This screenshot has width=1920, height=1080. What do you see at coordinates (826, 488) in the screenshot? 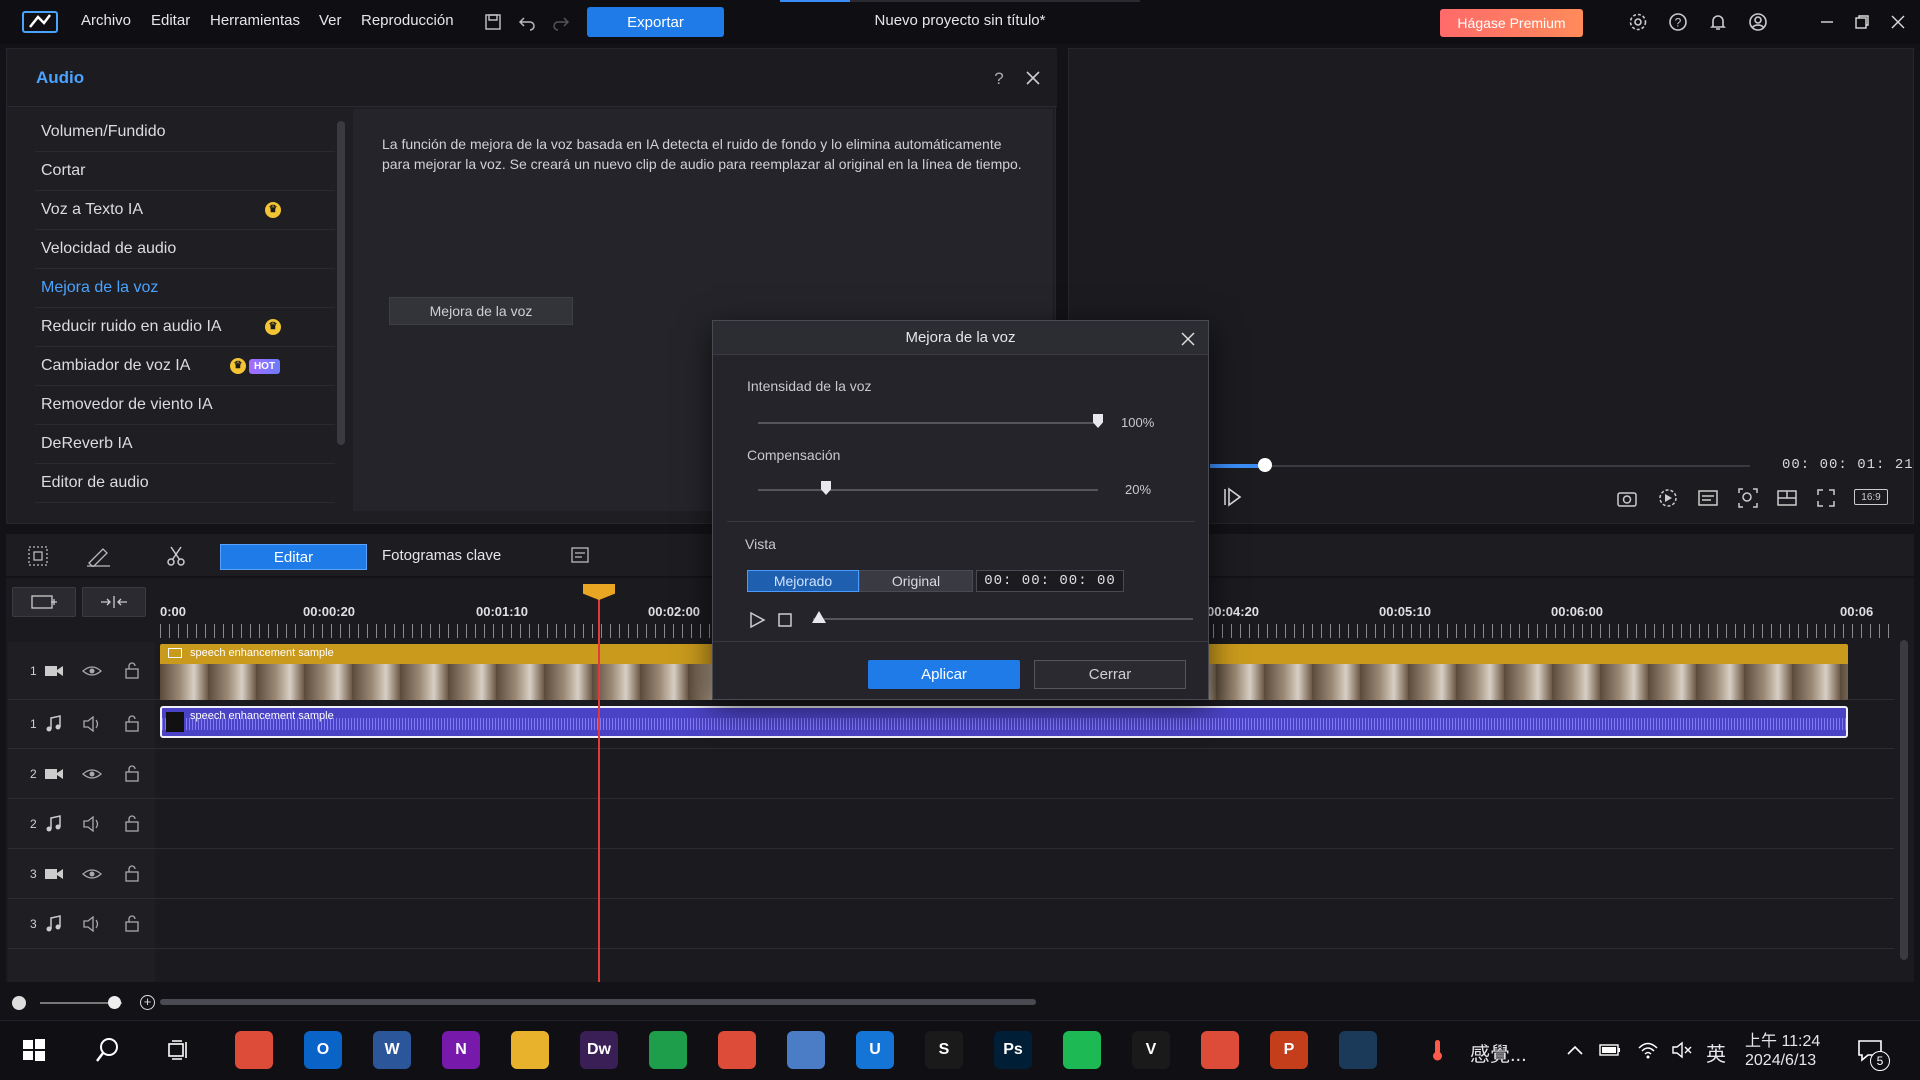
I see `compensation-slider-handle` at bounding box center [826, 488].